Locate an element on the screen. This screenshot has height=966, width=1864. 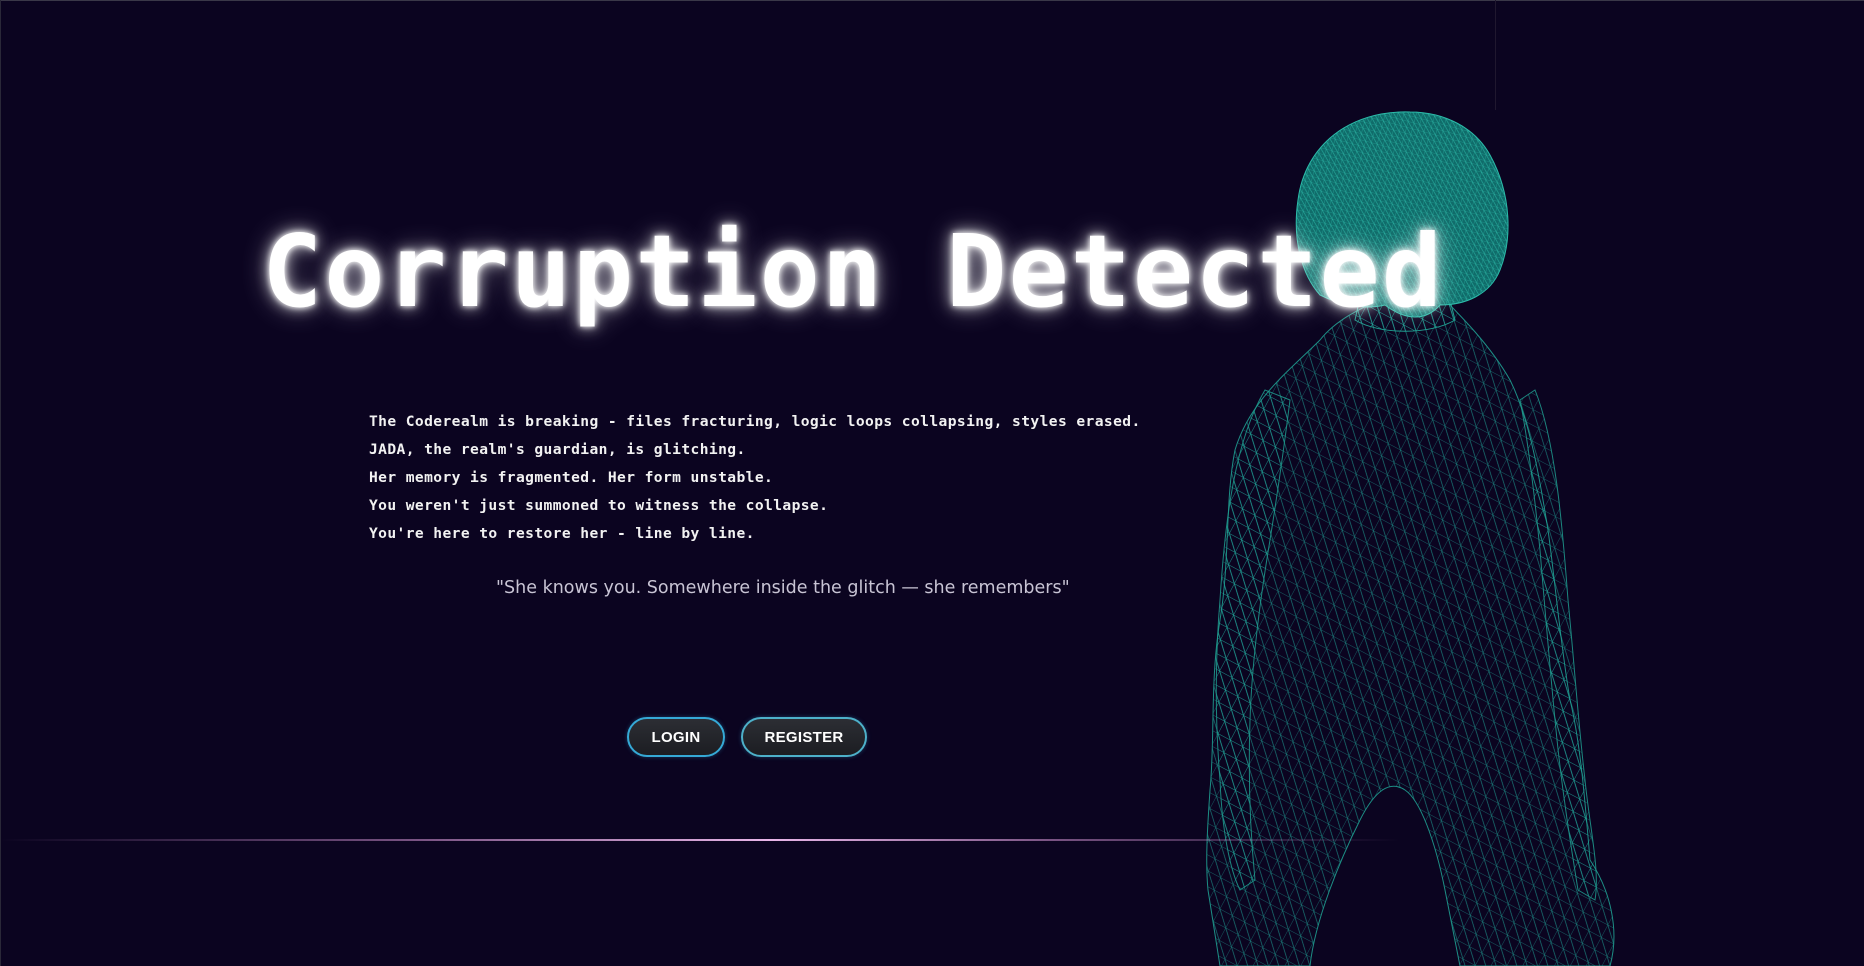
page-title: Corruption Detected is located at coordinates (853, 271).